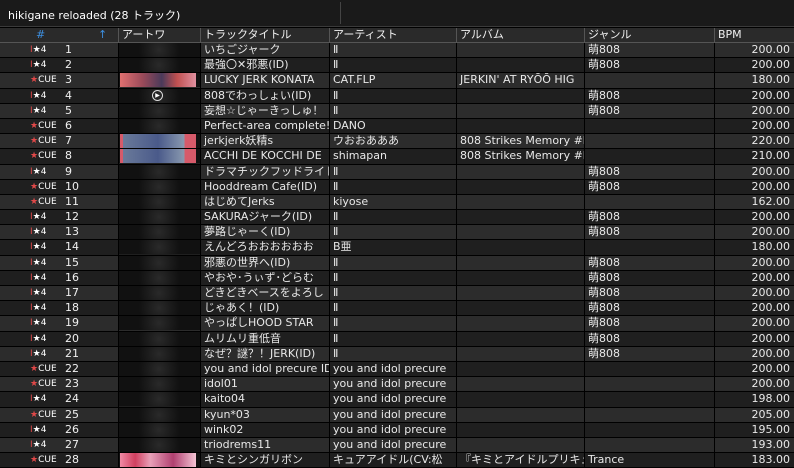  I want to click on track-number: 26, so click(72, 429).